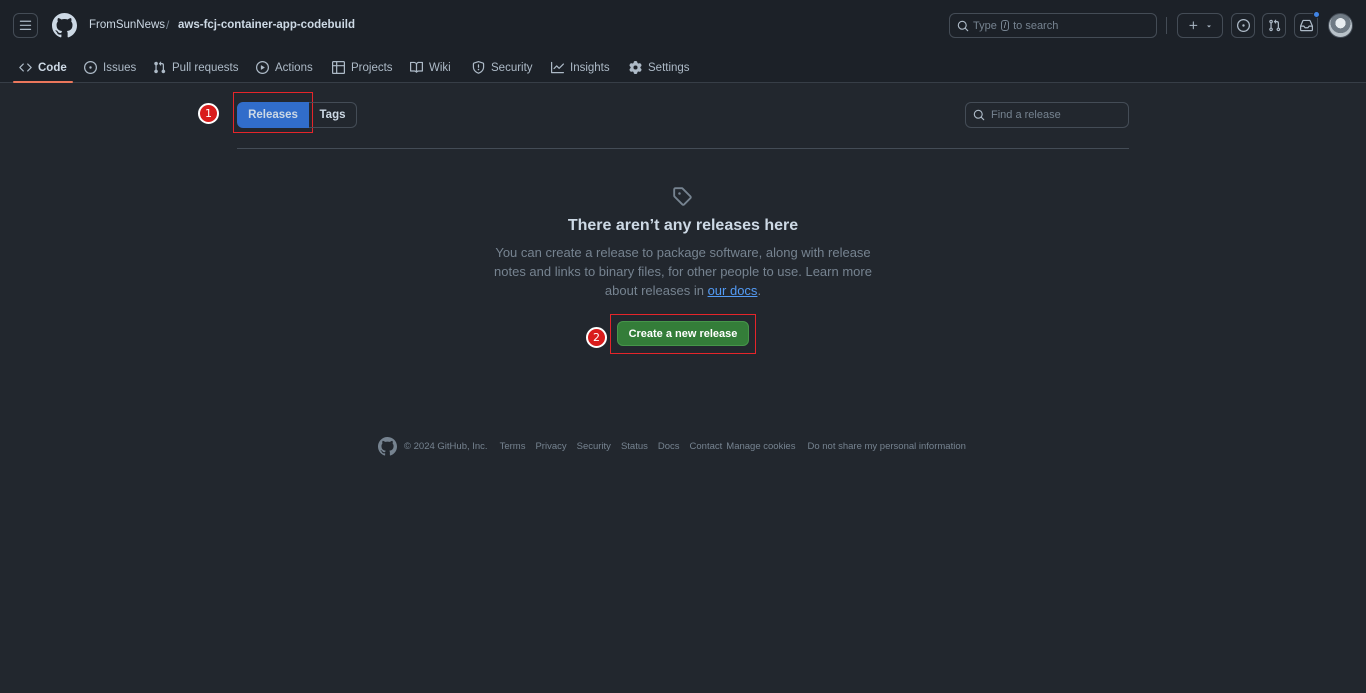 The image size is (1366, 693). What do you see at coordinates (478, 67) in the screenshot?
I see `shield-icon` at bounding box center [478, 67].